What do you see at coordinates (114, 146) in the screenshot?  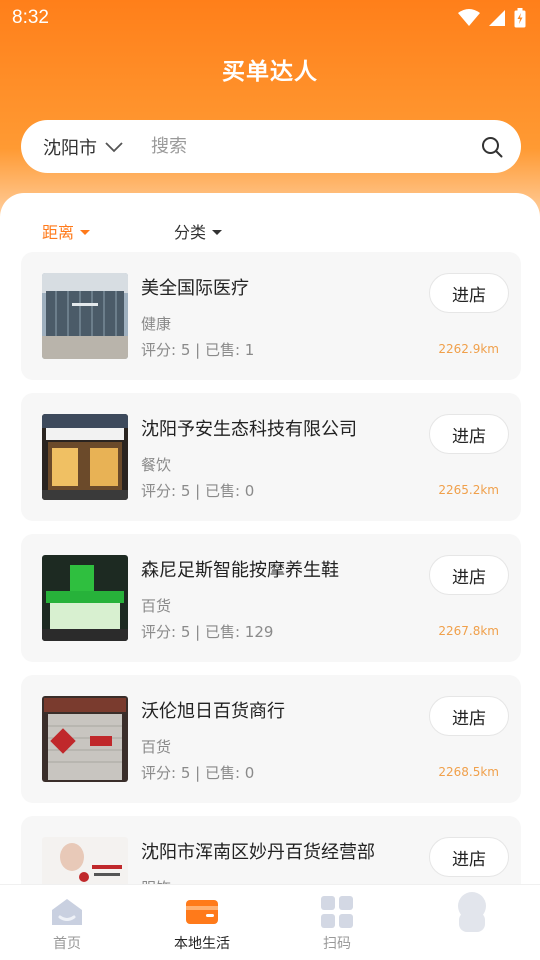 I see `chevron-down-icon` at bounding box center [114, 146].